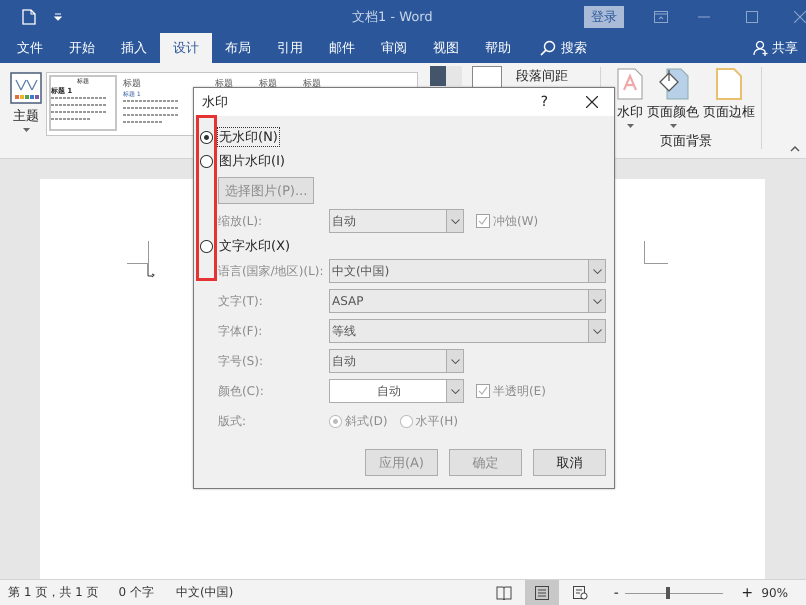  What do you see at coordinates (252, 161) in the screenshot?
I see `radio-label: 图片水印(I)` at bounding box center [252, 161].